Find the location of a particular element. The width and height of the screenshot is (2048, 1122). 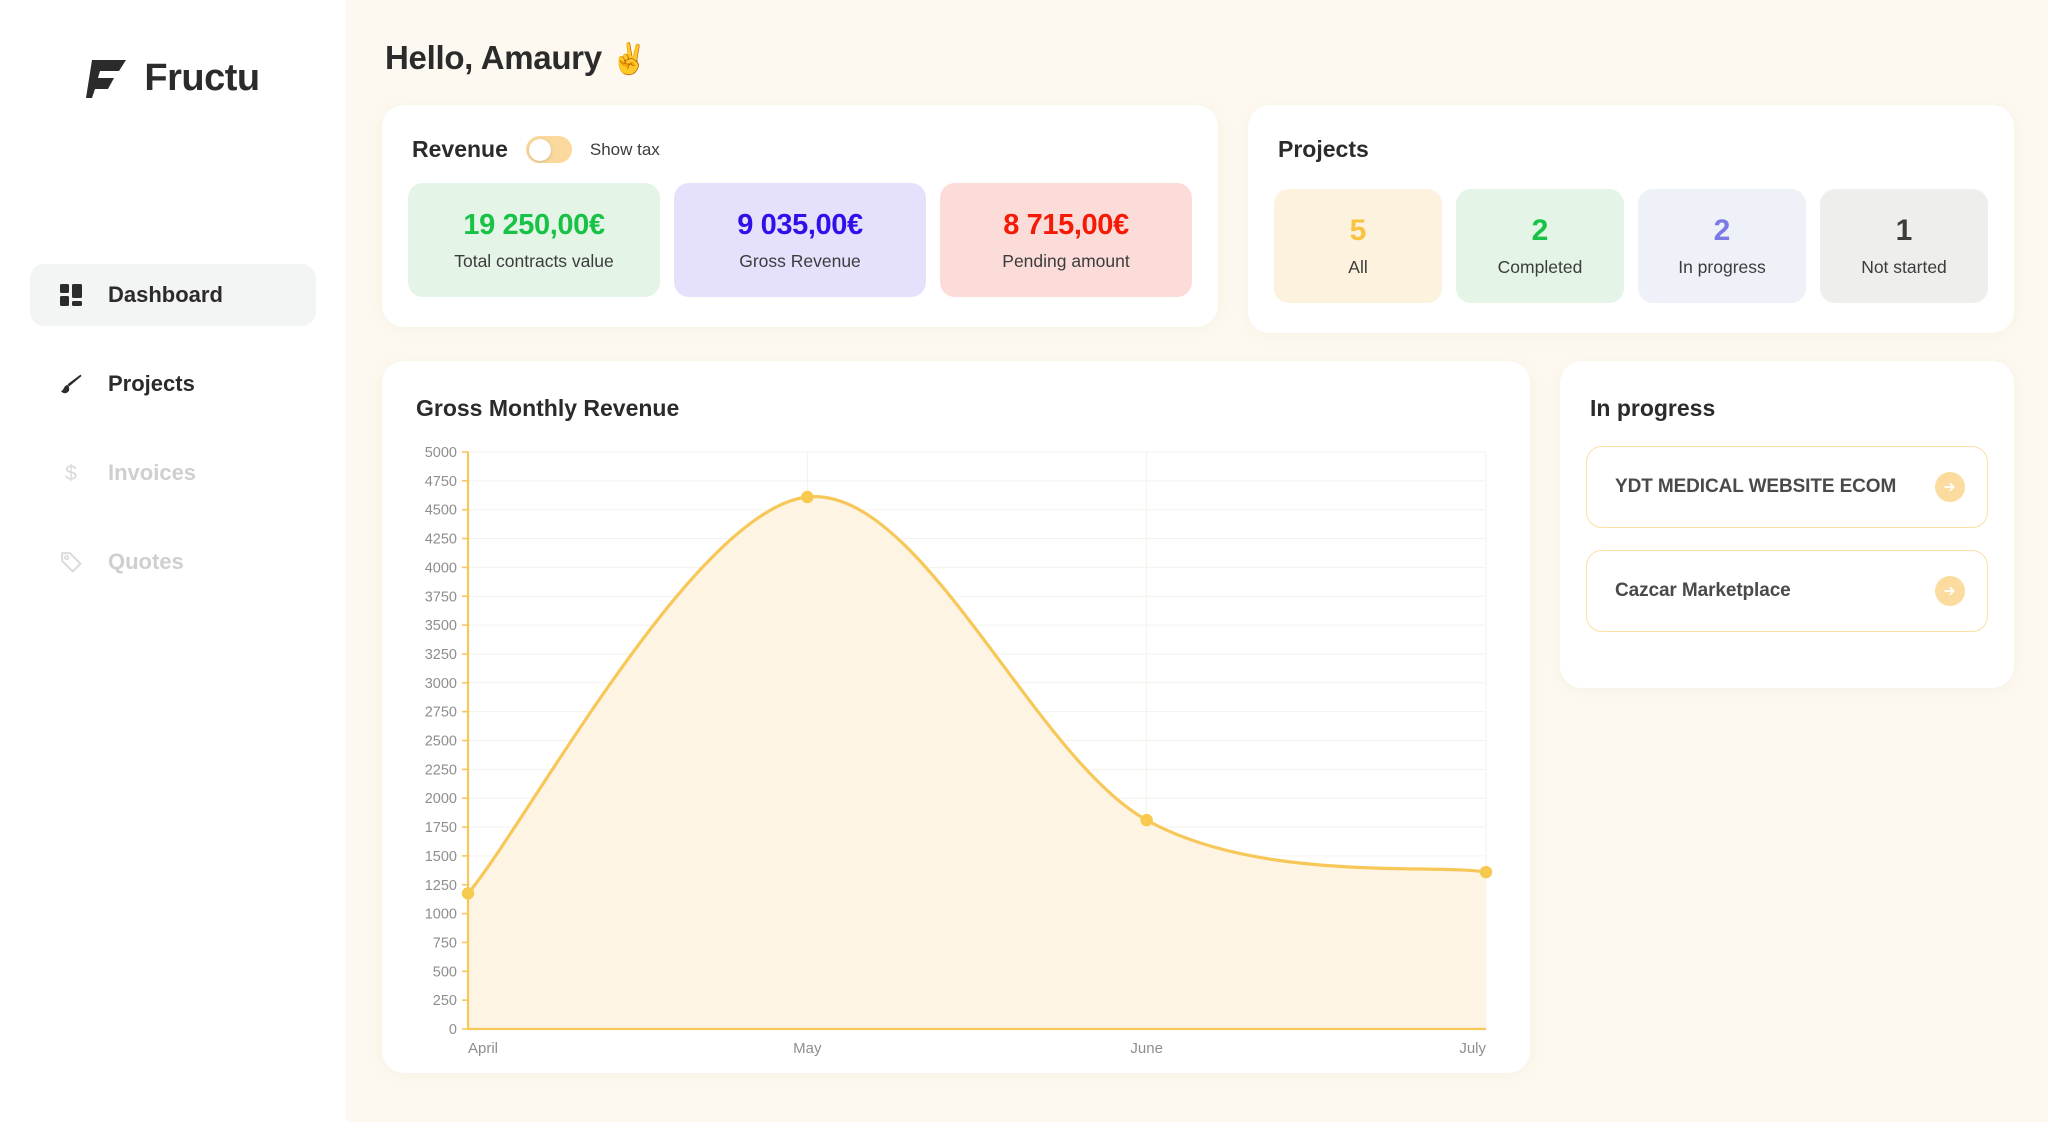

greeting-text: Hello, Amaury is located at coordinates (493, 57).